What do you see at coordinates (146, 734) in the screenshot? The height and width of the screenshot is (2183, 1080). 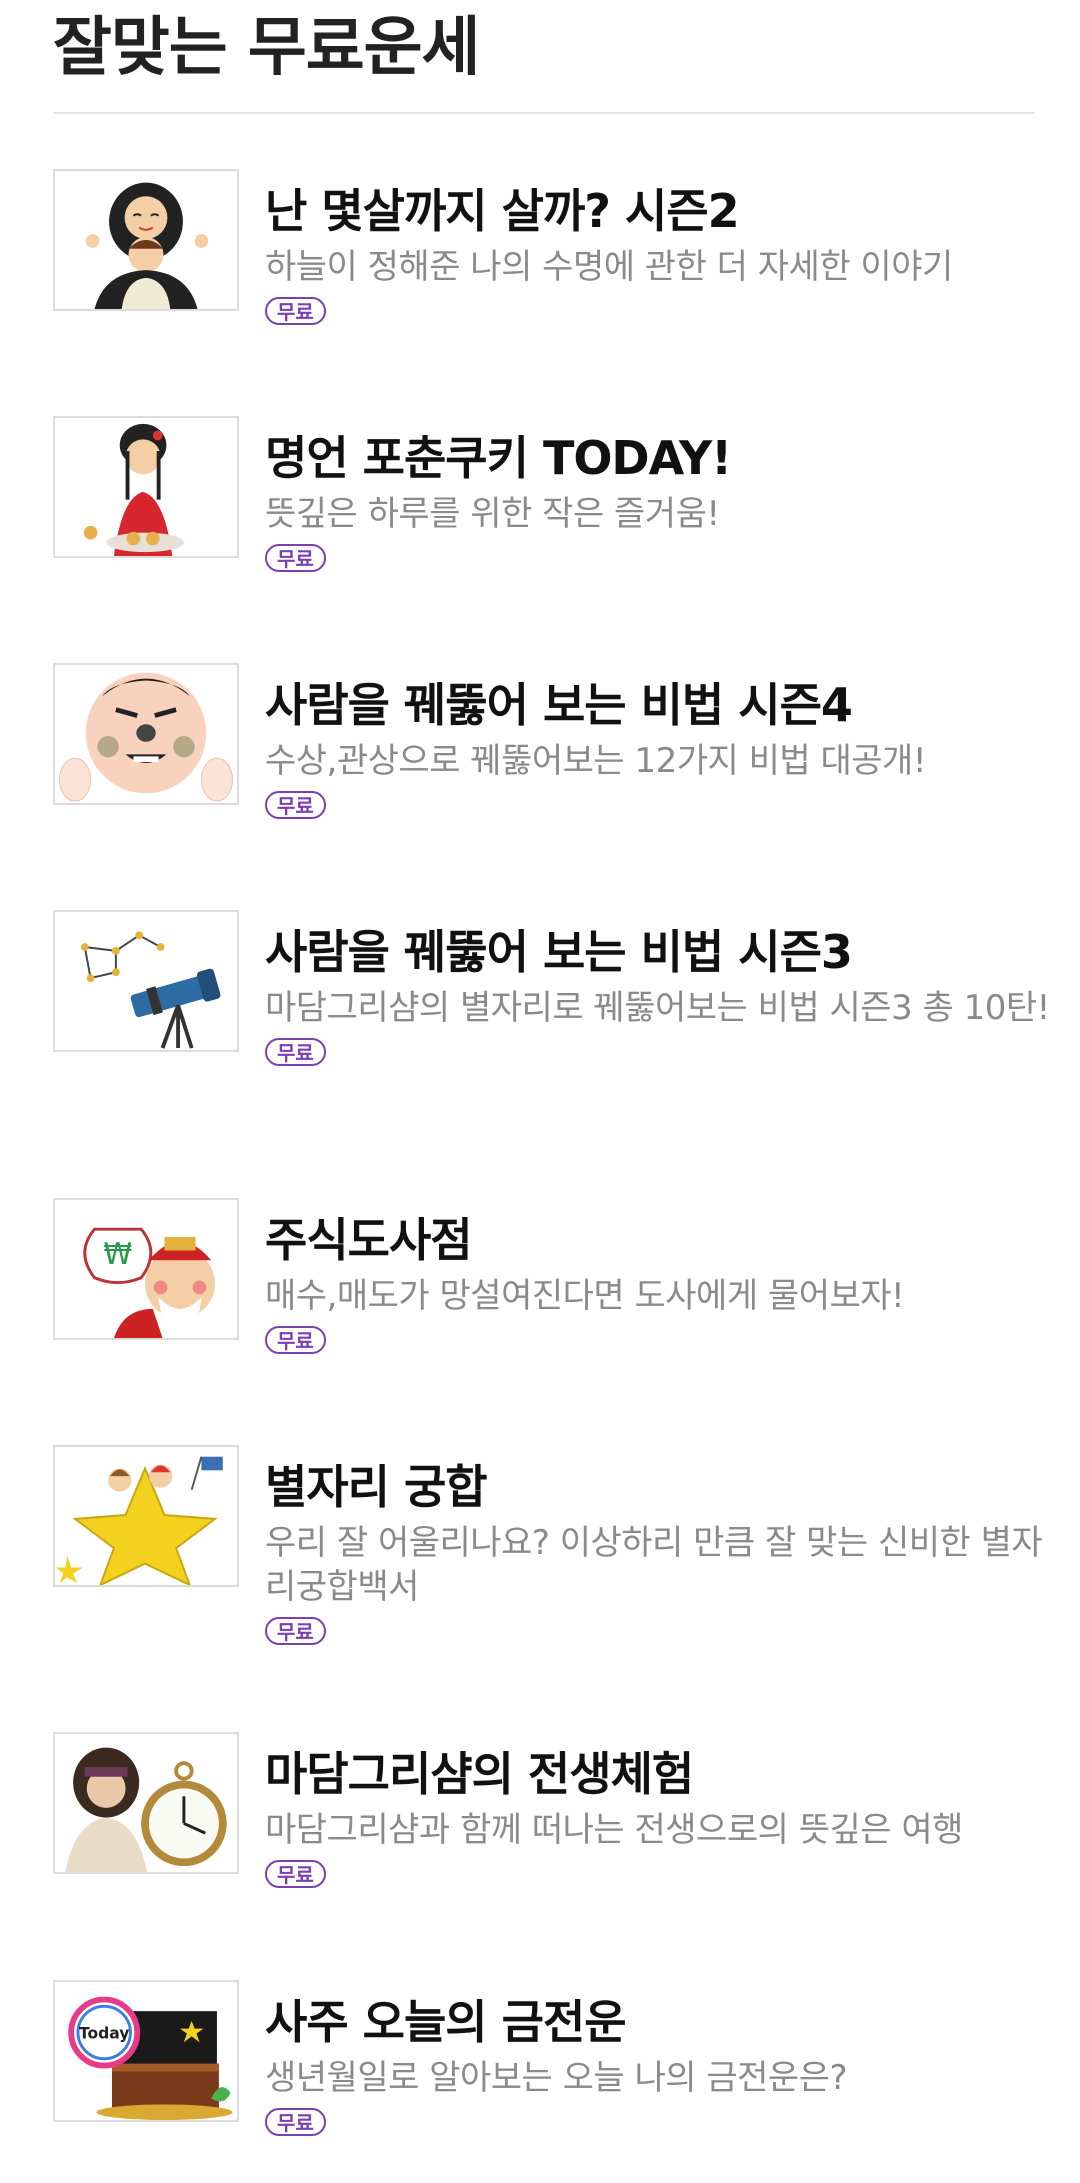 I see `face-reading-icon` at bounding box center [146, 734].